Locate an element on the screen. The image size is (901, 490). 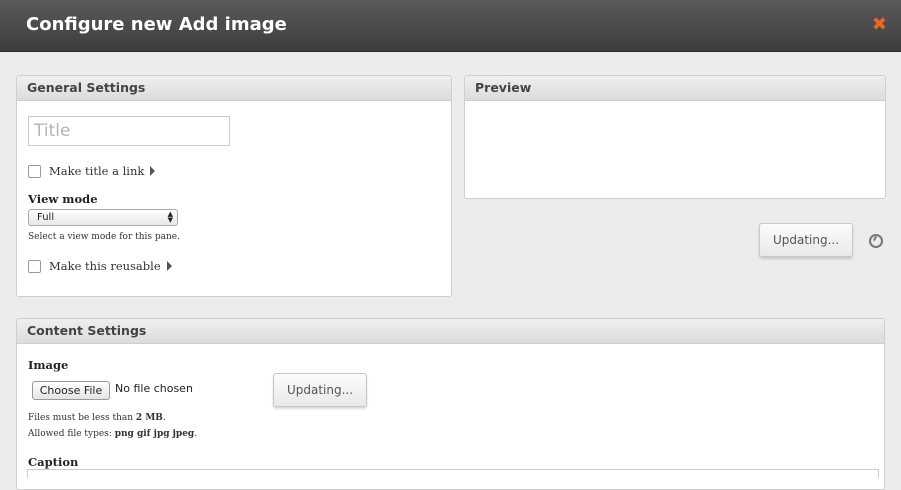
caption-label: Caption is located at coordinates (53, 462).